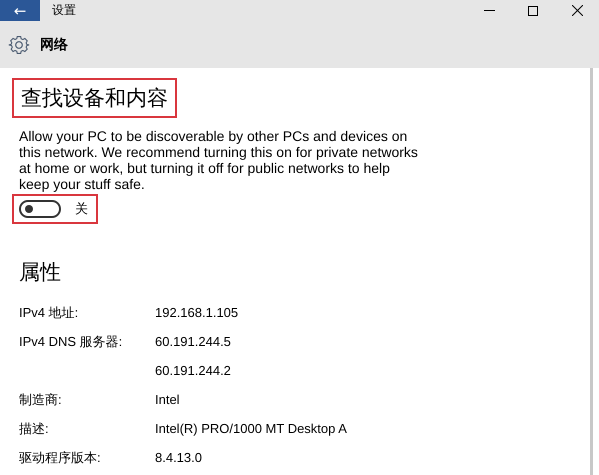  What do you see at coordinates (197, 313) in the screenshot?
I see `property-value: 192.168.1.105` at bounding box center [197, 313].